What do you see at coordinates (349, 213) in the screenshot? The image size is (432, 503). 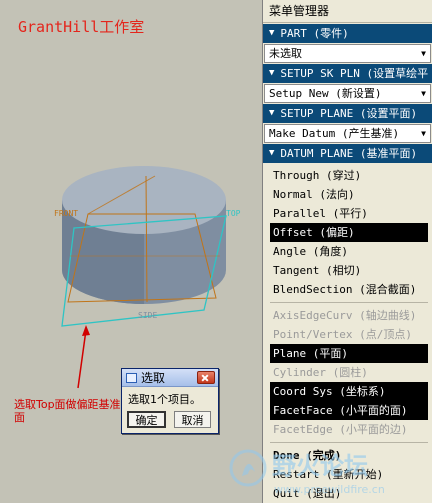 I see `menu-item-parallel: Parallel (平行)` at bounding box center [349, 213].